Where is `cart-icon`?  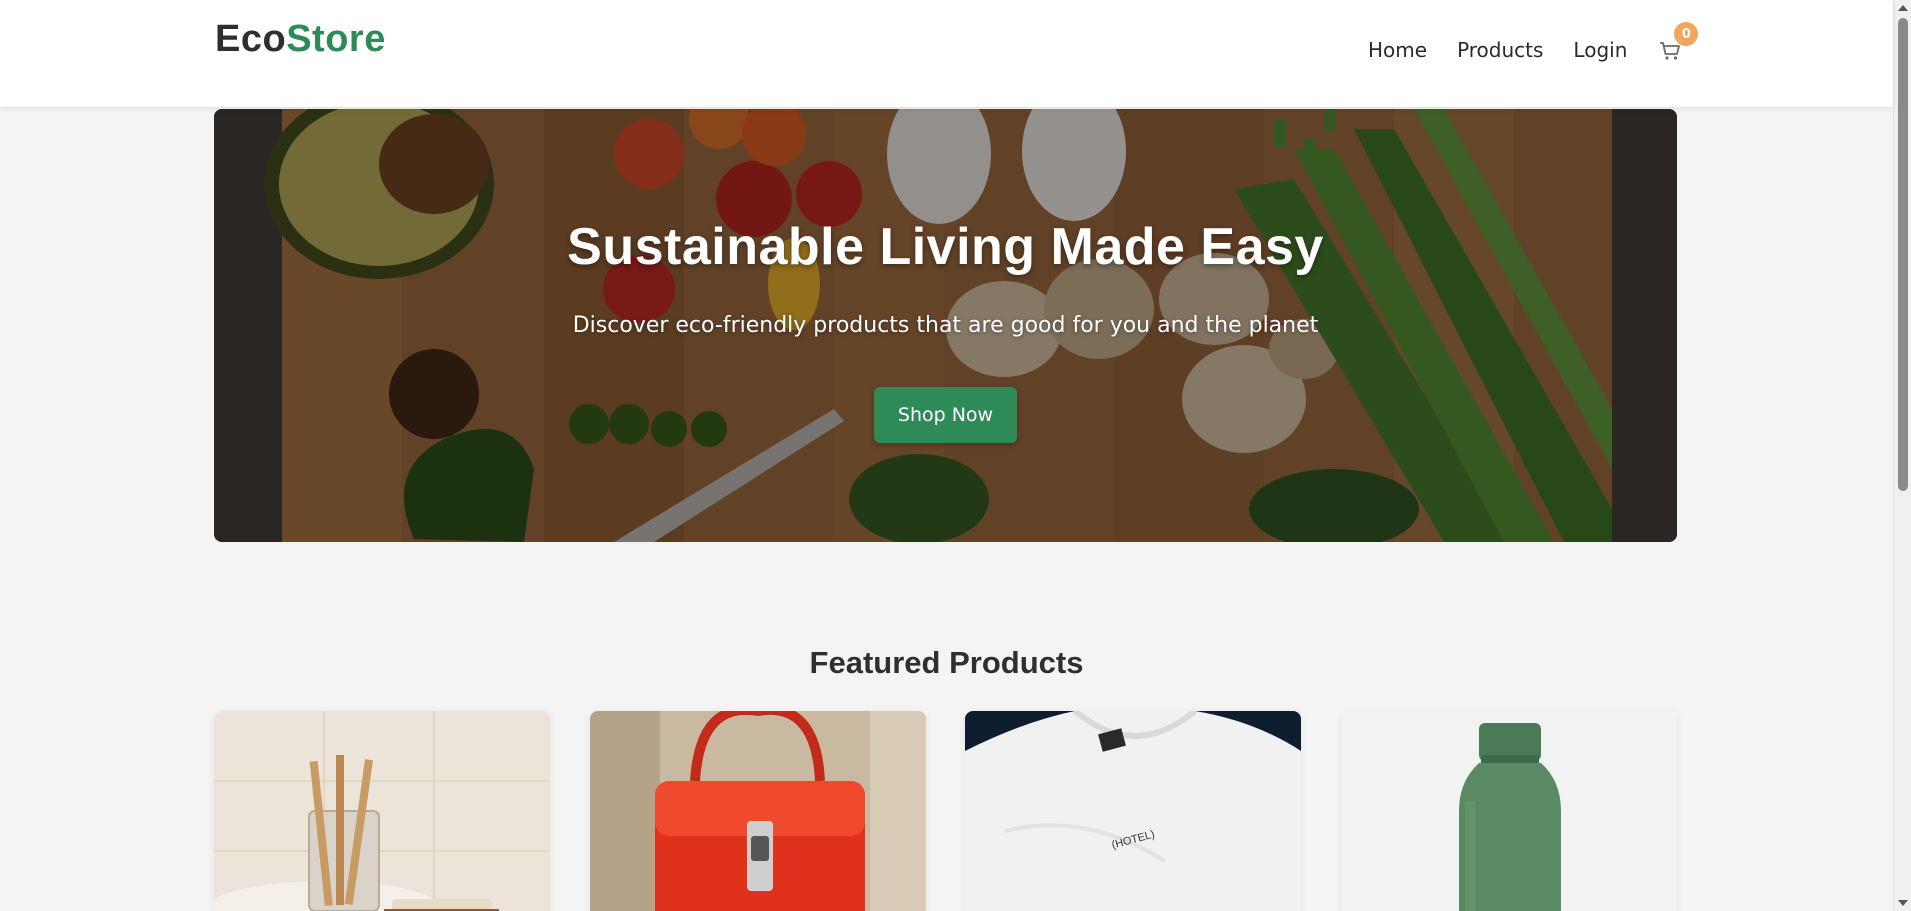 cart-icon is located at coordinates (1670, 51).